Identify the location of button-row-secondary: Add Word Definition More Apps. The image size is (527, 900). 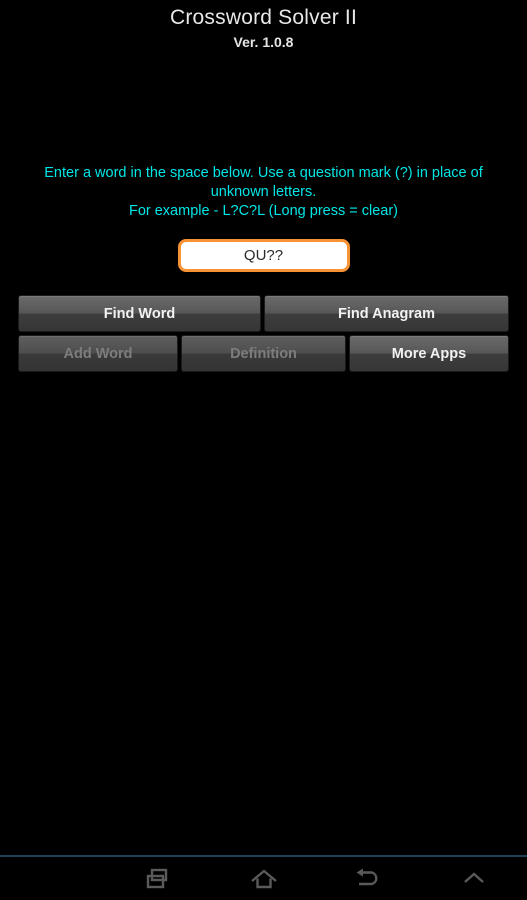
(263, 353).